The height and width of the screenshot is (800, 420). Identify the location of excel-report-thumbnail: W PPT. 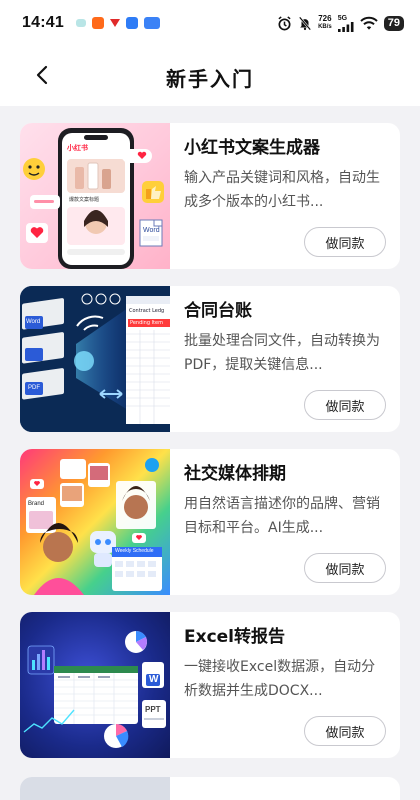
(95, 685).